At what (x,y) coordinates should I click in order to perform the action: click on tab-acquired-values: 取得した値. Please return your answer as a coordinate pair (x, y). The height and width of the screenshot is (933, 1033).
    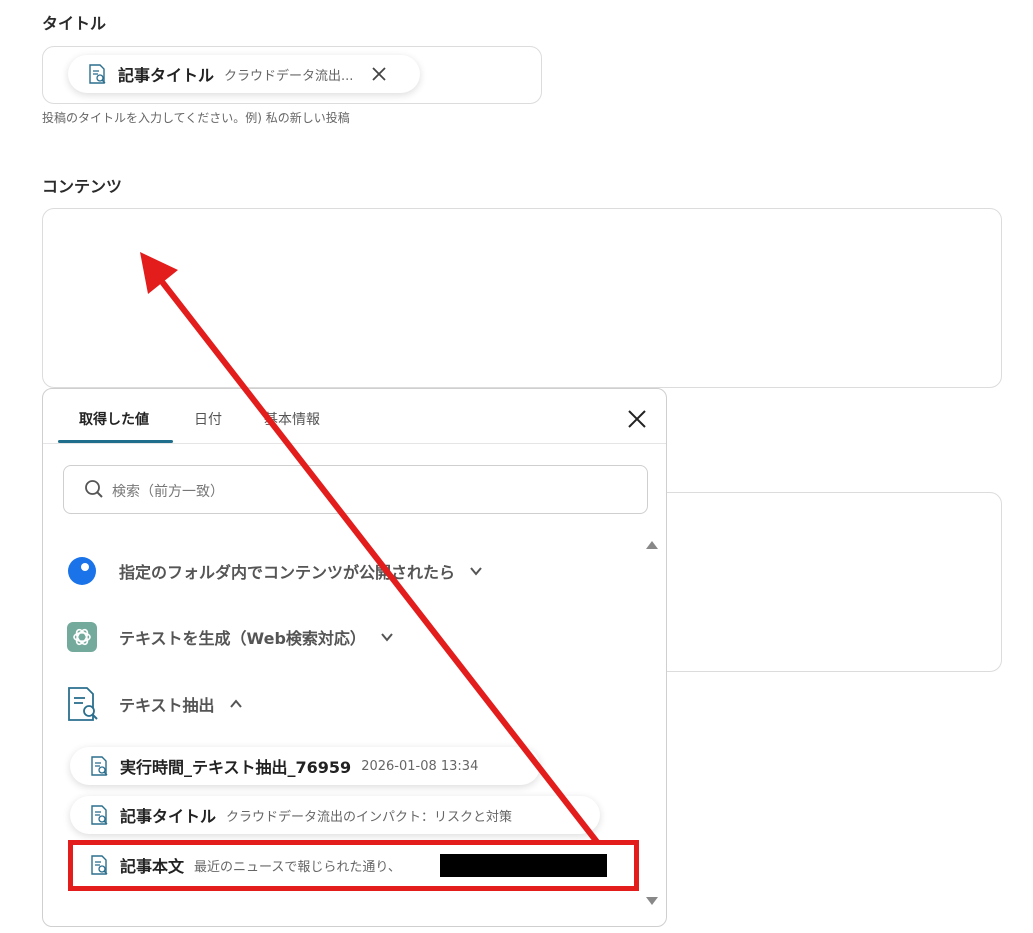
    Looking at the image, I should click on (114, 419).